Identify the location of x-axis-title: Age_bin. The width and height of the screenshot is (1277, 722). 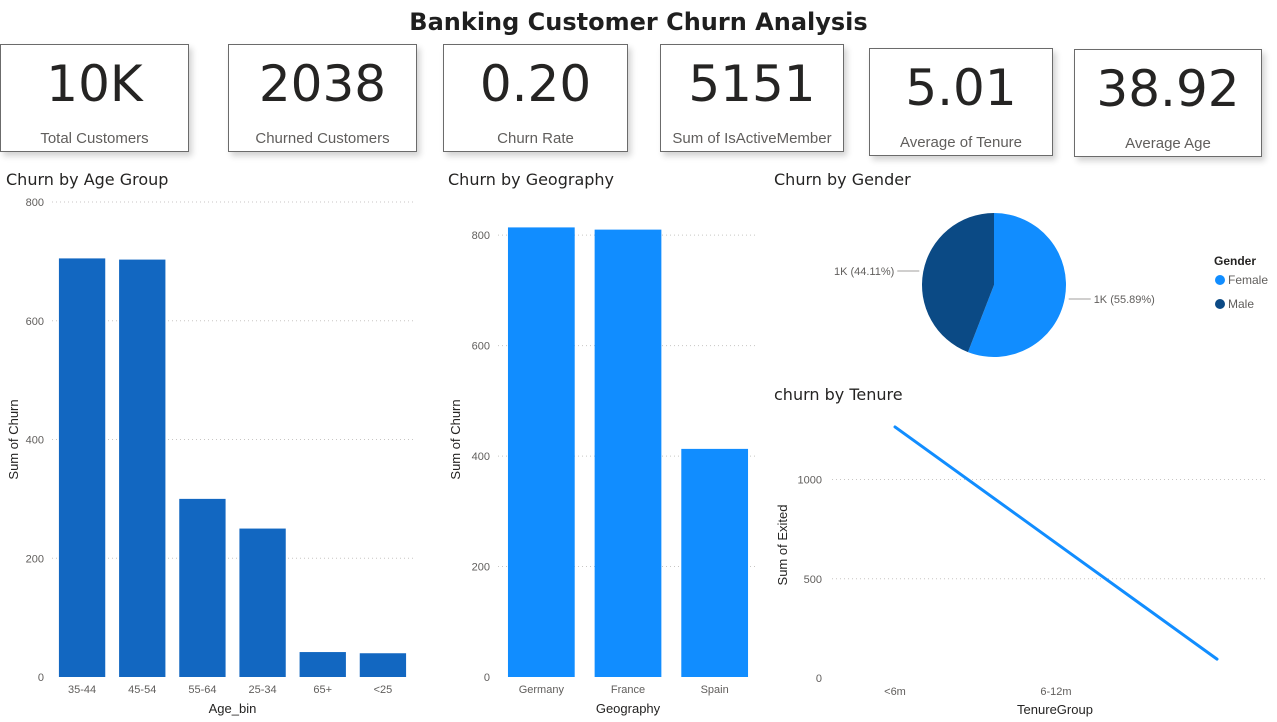
(233, 708).